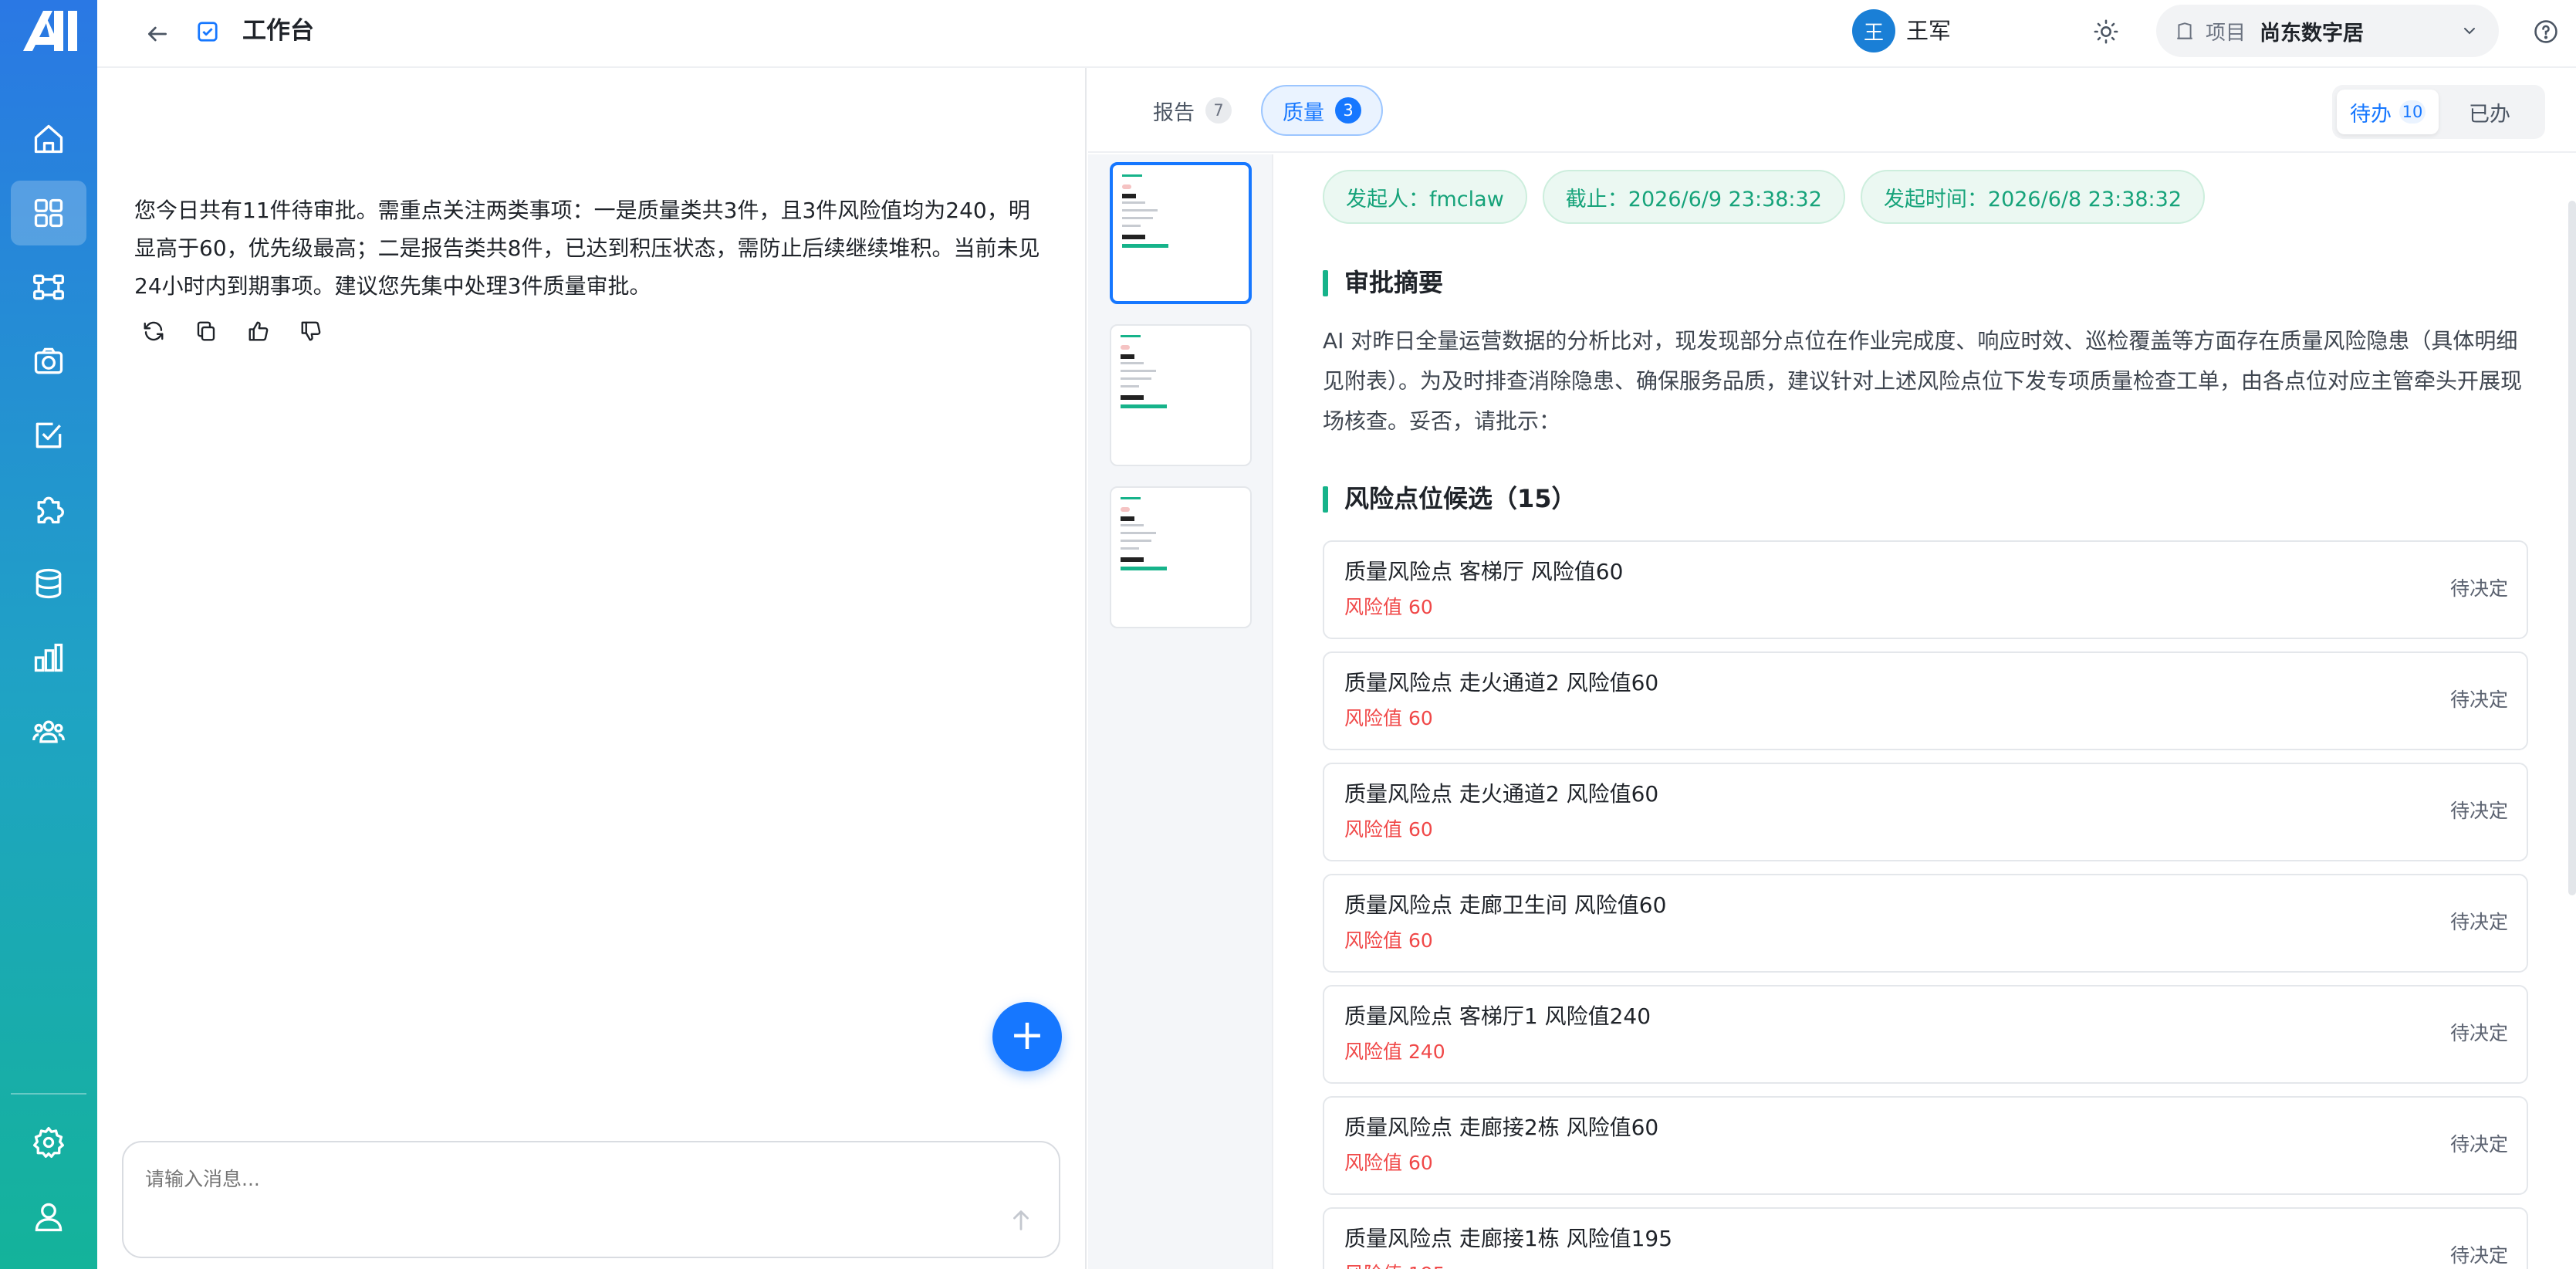  I want to click on project-label: 项目, so click(2226, 33).